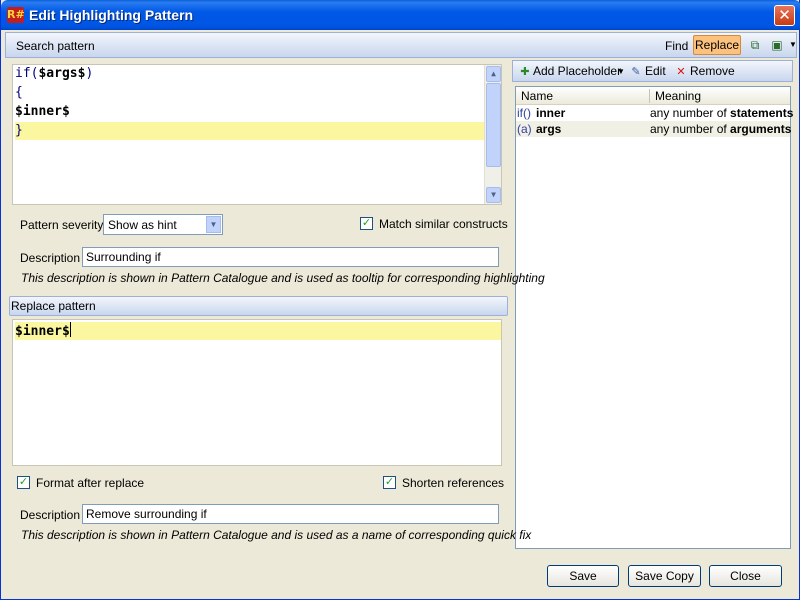  I want to click on app-logo-icon: R#, so click(16, 15).